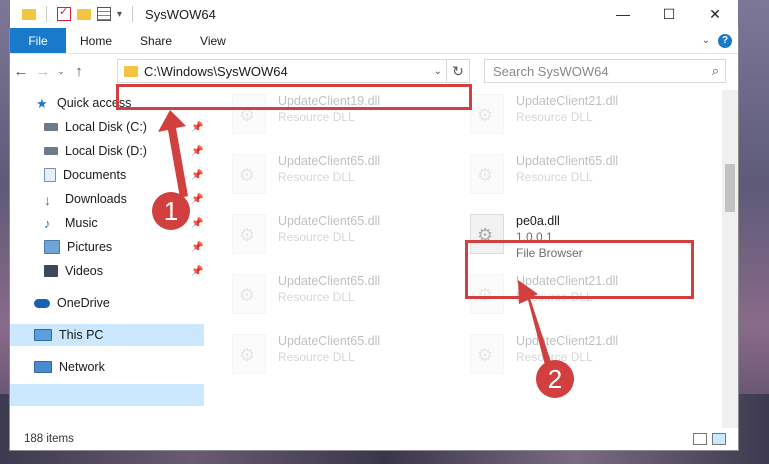 The height and width of the screenshot is (464, 769). What do you see at coordinates (171, 211) in the screenshot?
I see `step-badge-1: 1` at bounding box center [171, 211].